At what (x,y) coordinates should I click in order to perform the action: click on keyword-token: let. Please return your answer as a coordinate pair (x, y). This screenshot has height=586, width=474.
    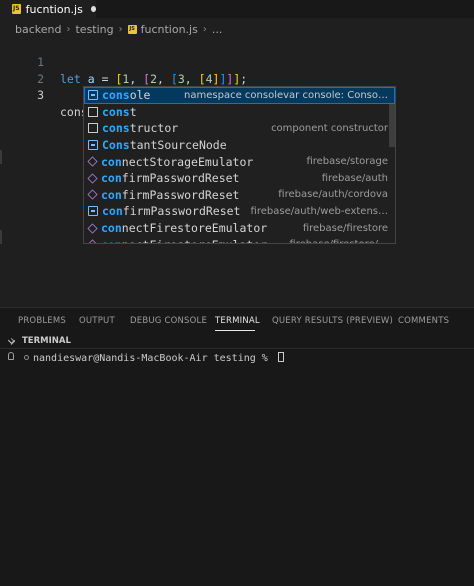
    Looking at the image, I should click on (70, 79).